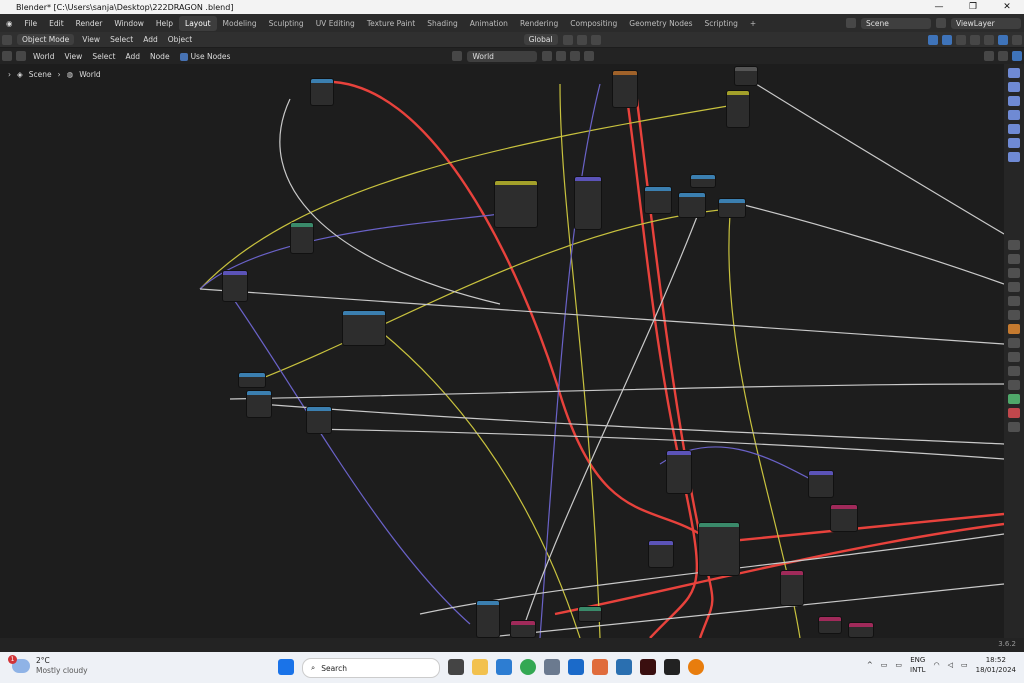 The width and height of the screenshot is (1024, 683). Describe the element at coordinates (898, 665) in the screenshot. I see `display-icon: ▭` at that location.